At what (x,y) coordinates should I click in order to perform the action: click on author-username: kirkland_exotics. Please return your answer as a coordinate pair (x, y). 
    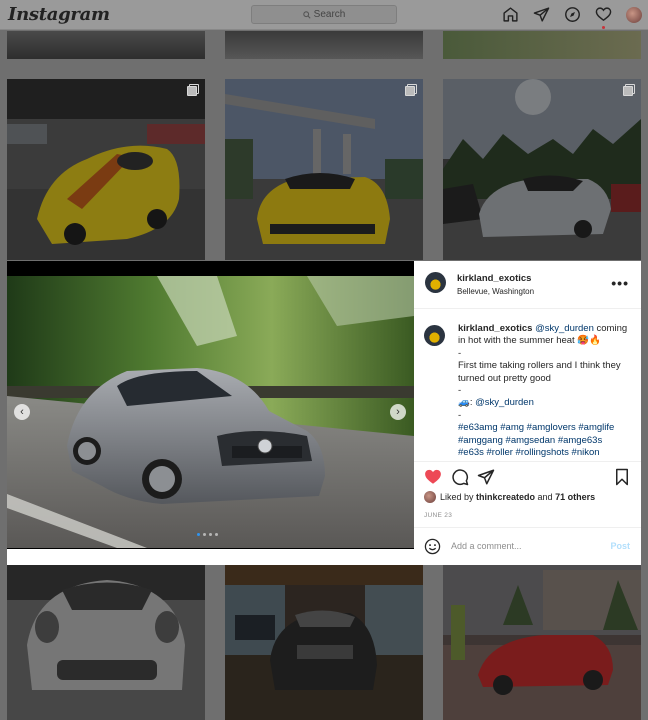
    Looking at the image, I should click on (494, 278).